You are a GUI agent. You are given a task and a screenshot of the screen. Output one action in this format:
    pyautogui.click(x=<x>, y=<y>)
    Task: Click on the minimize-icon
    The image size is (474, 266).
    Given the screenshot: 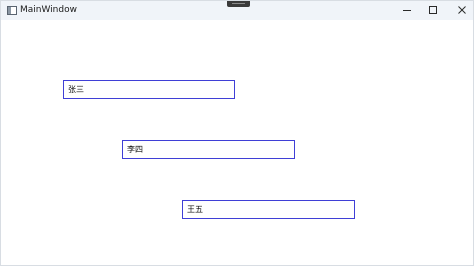 What is the action you would take?
    pyautogui.click(x=407, y=10)
    